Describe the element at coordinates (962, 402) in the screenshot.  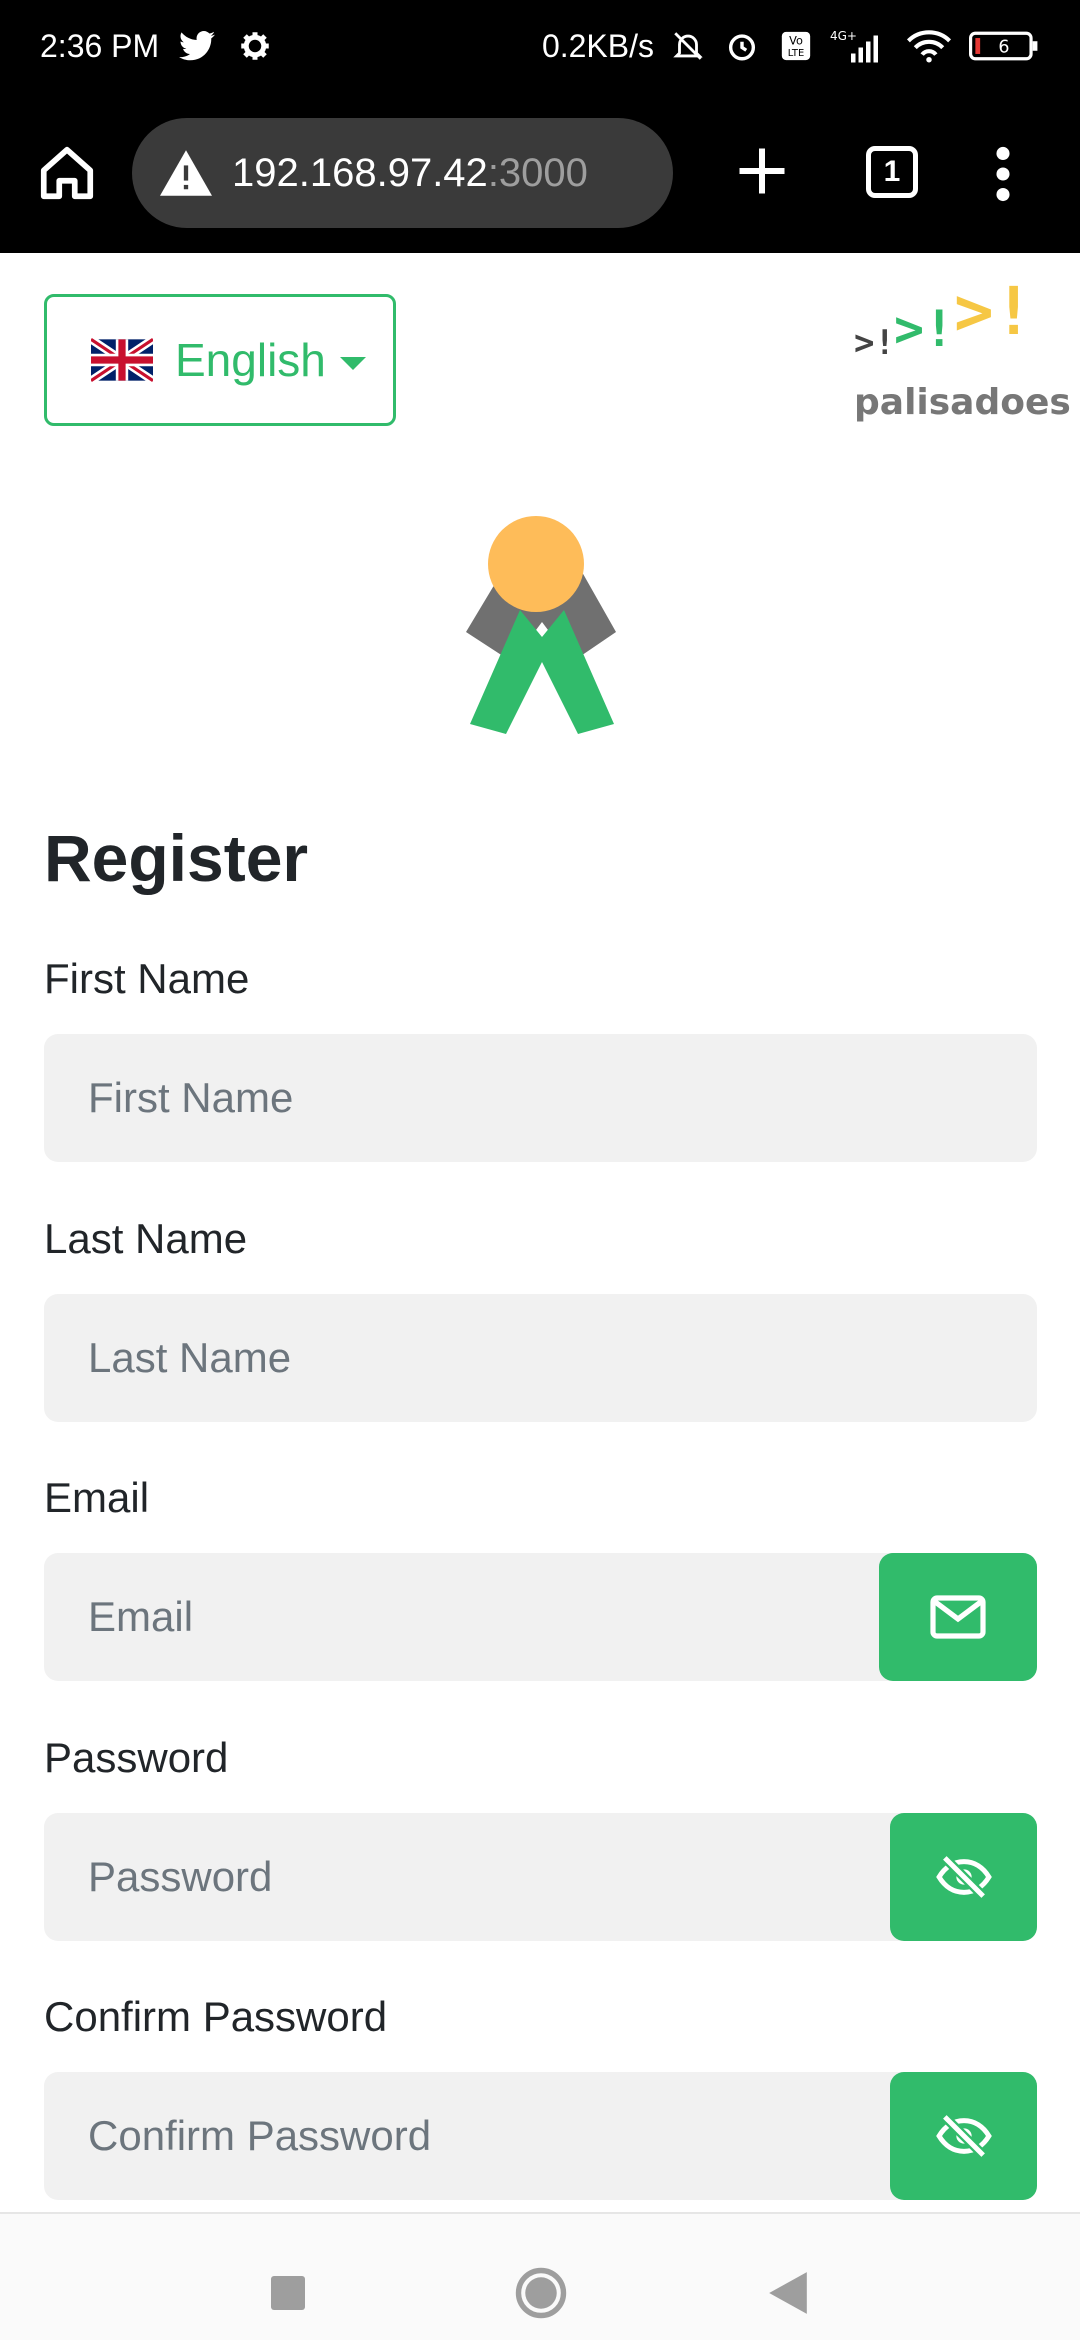
I see `brand-name: palisadoes` at that location.